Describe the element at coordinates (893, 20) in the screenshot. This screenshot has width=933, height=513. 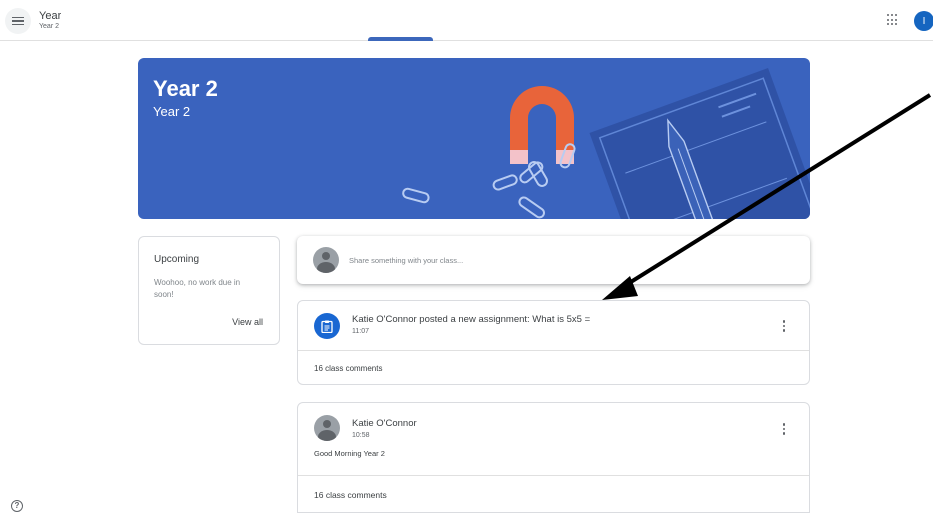
I see `google-apps-icon` at that location.